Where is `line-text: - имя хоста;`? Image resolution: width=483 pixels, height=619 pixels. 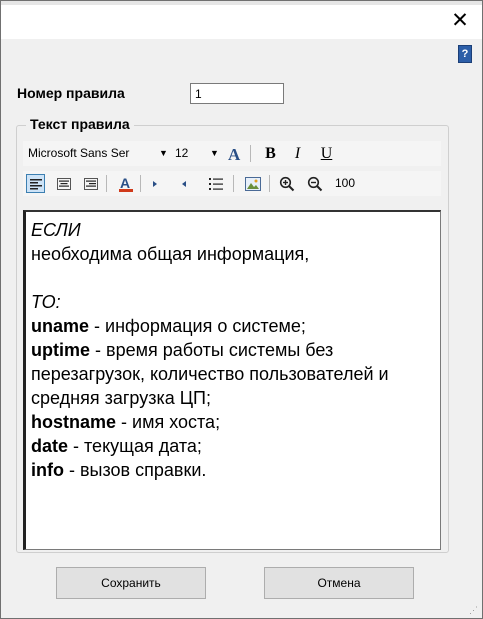 line-text: - имя хоста; is located at coordinates (168, 422).